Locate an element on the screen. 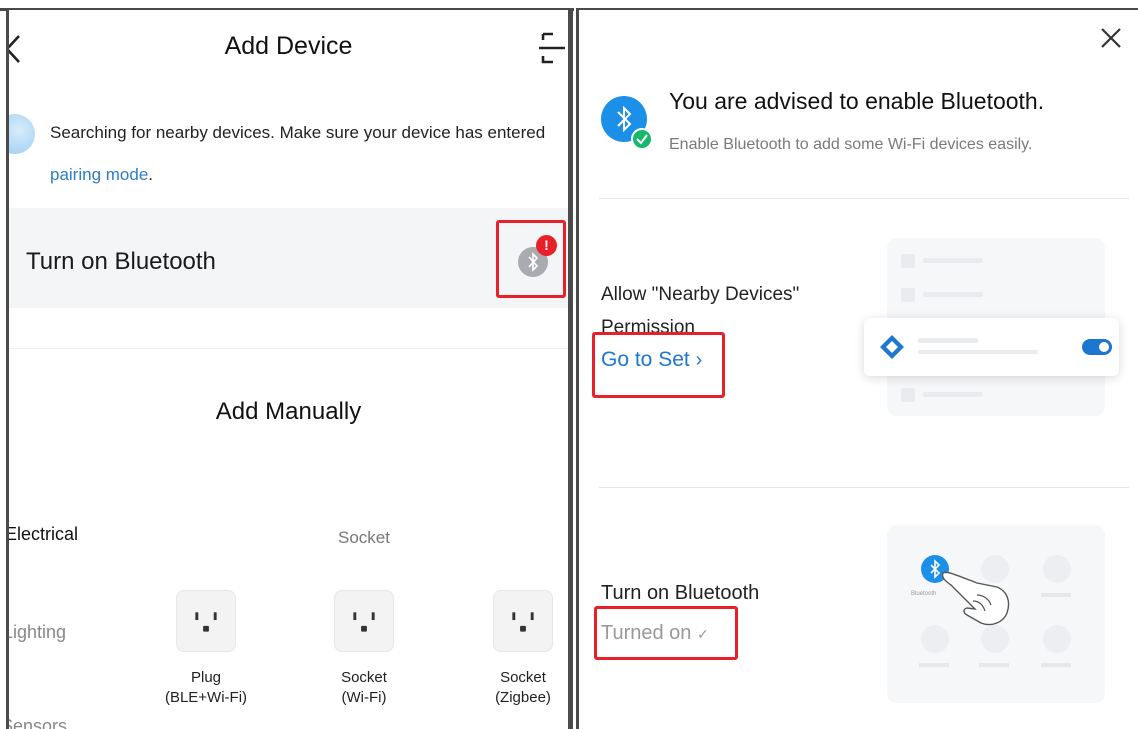 Image resolution: width=1138 pixels, height=729 pixels. frame-left-right-edge is located at coordinates (570, 368).